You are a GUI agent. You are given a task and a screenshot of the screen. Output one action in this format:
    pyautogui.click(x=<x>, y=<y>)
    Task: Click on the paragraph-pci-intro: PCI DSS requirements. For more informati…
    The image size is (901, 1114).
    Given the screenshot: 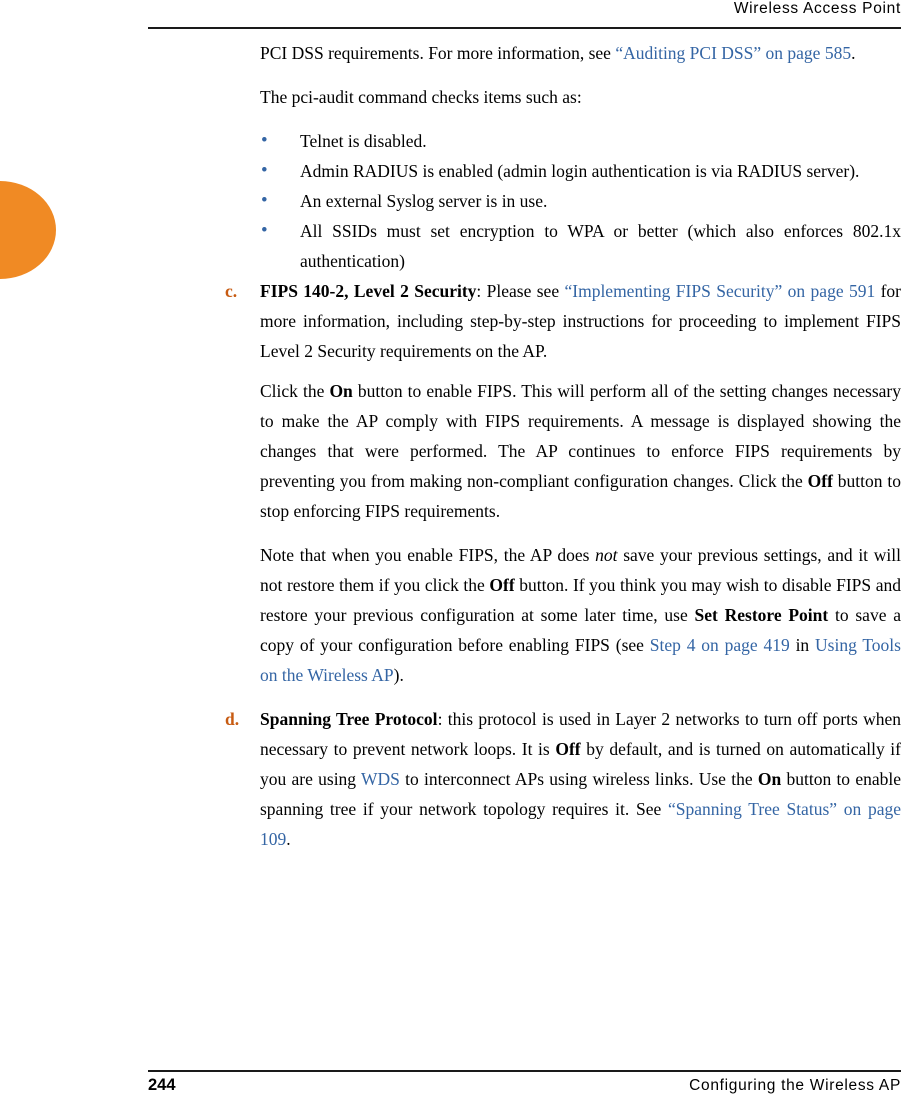 What is the action you would take?
    pyautogui.click(x=524, y=53)
    